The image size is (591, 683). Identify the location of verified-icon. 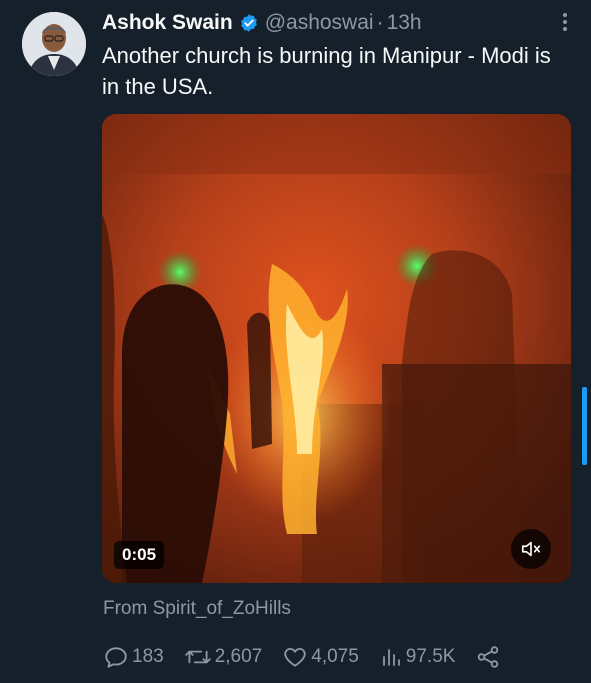
(248, 23).